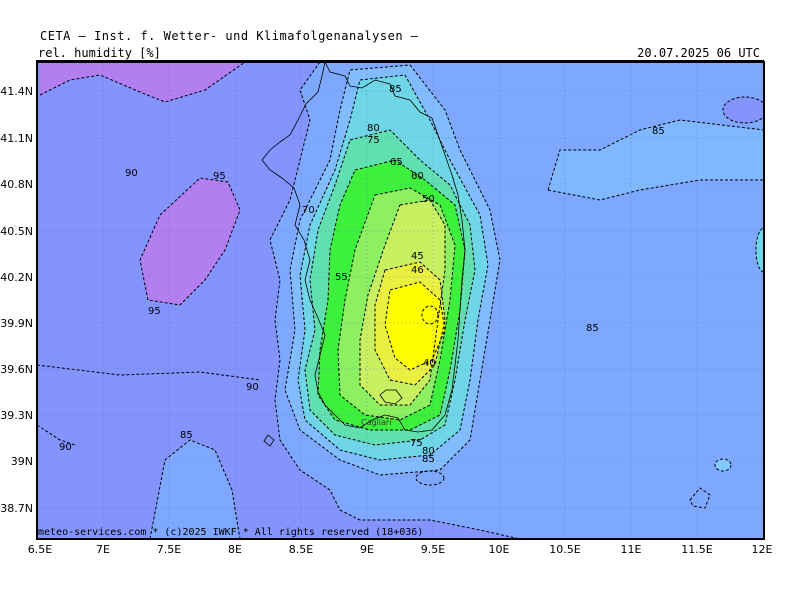  Describe the element at coordinates (235, 549) in the screenshot. I see `lon-label: 8E` at that location.